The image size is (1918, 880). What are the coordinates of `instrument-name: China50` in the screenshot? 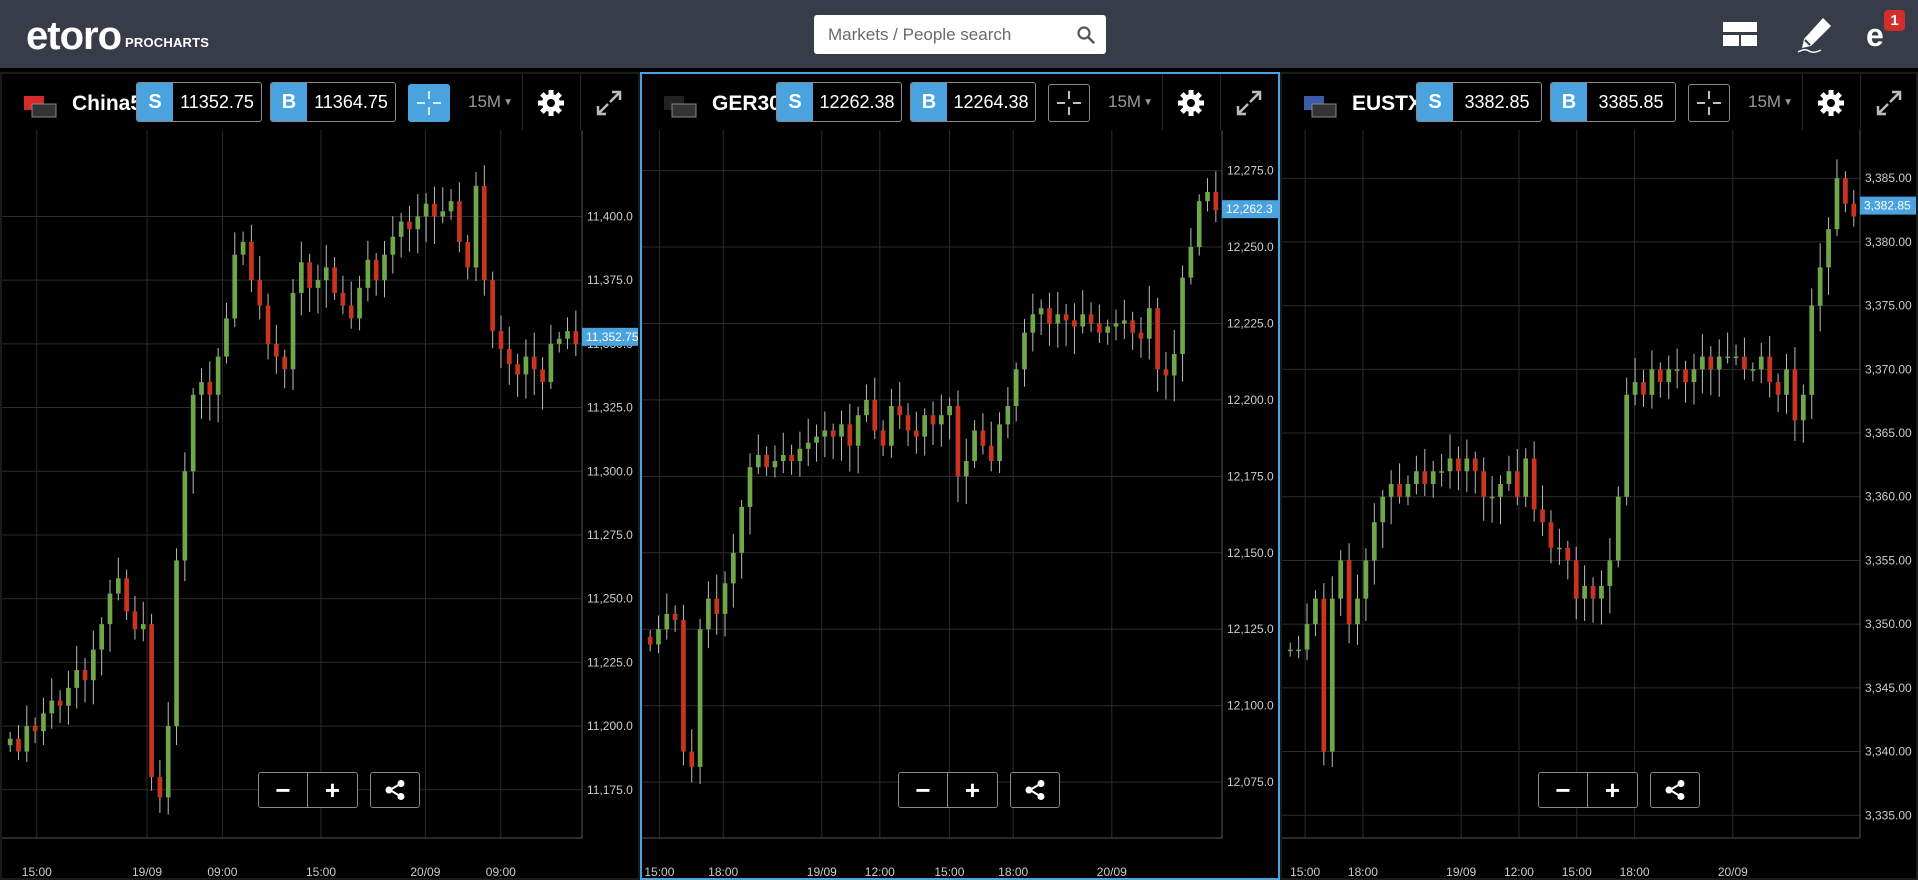 It's located at (107, 104).